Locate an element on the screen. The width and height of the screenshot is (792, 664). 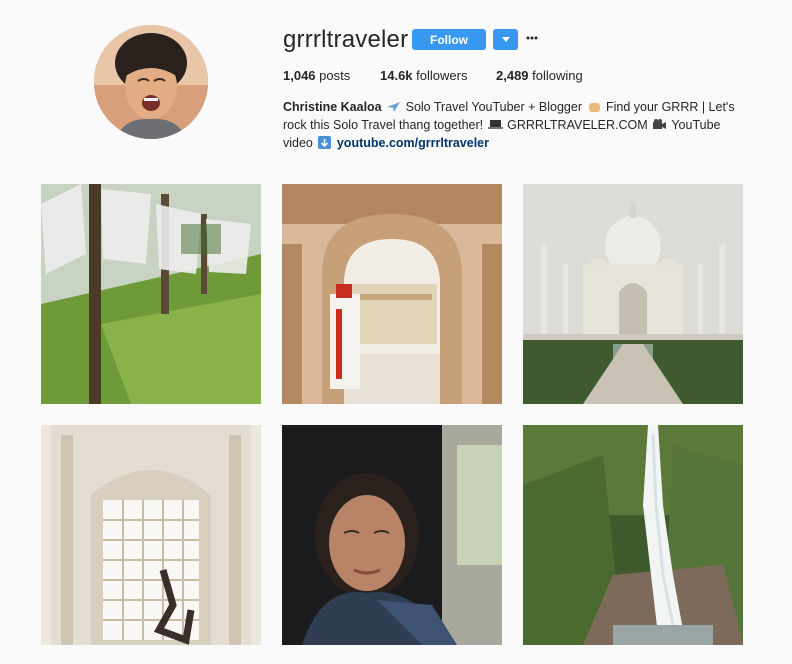
profile-avatar is located at coordinates (151, 82).